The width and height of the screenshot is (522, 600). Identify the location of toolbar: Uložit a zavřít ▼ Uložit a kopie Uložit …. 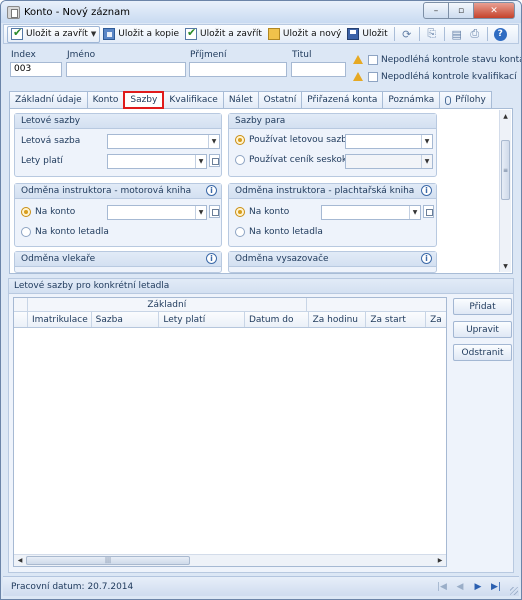
(261, 34).